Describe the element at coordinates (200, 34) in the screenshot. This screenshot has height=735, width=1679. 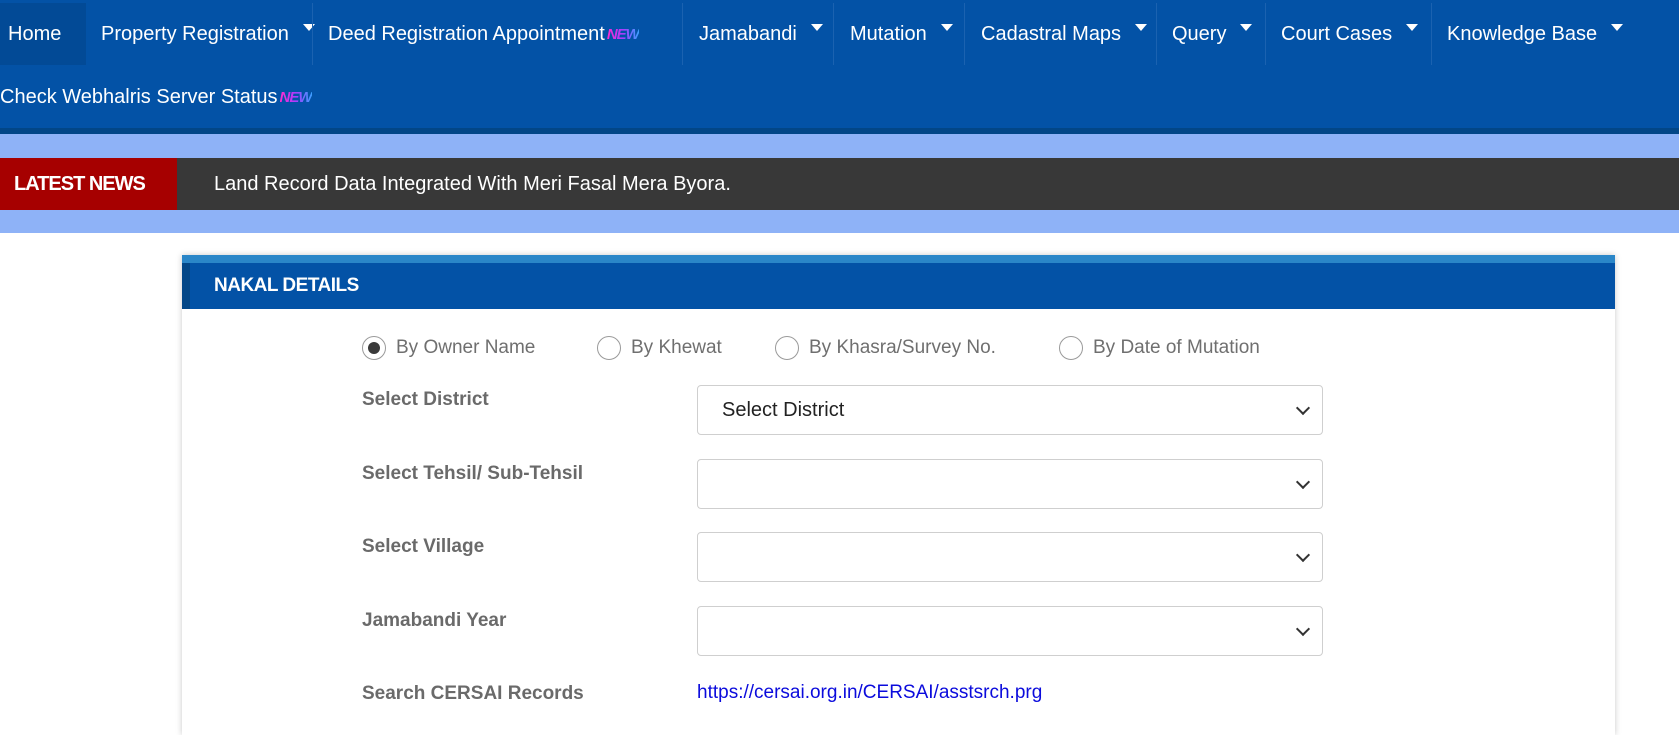
I see `nav-property-registration: Property Registration` at that location.